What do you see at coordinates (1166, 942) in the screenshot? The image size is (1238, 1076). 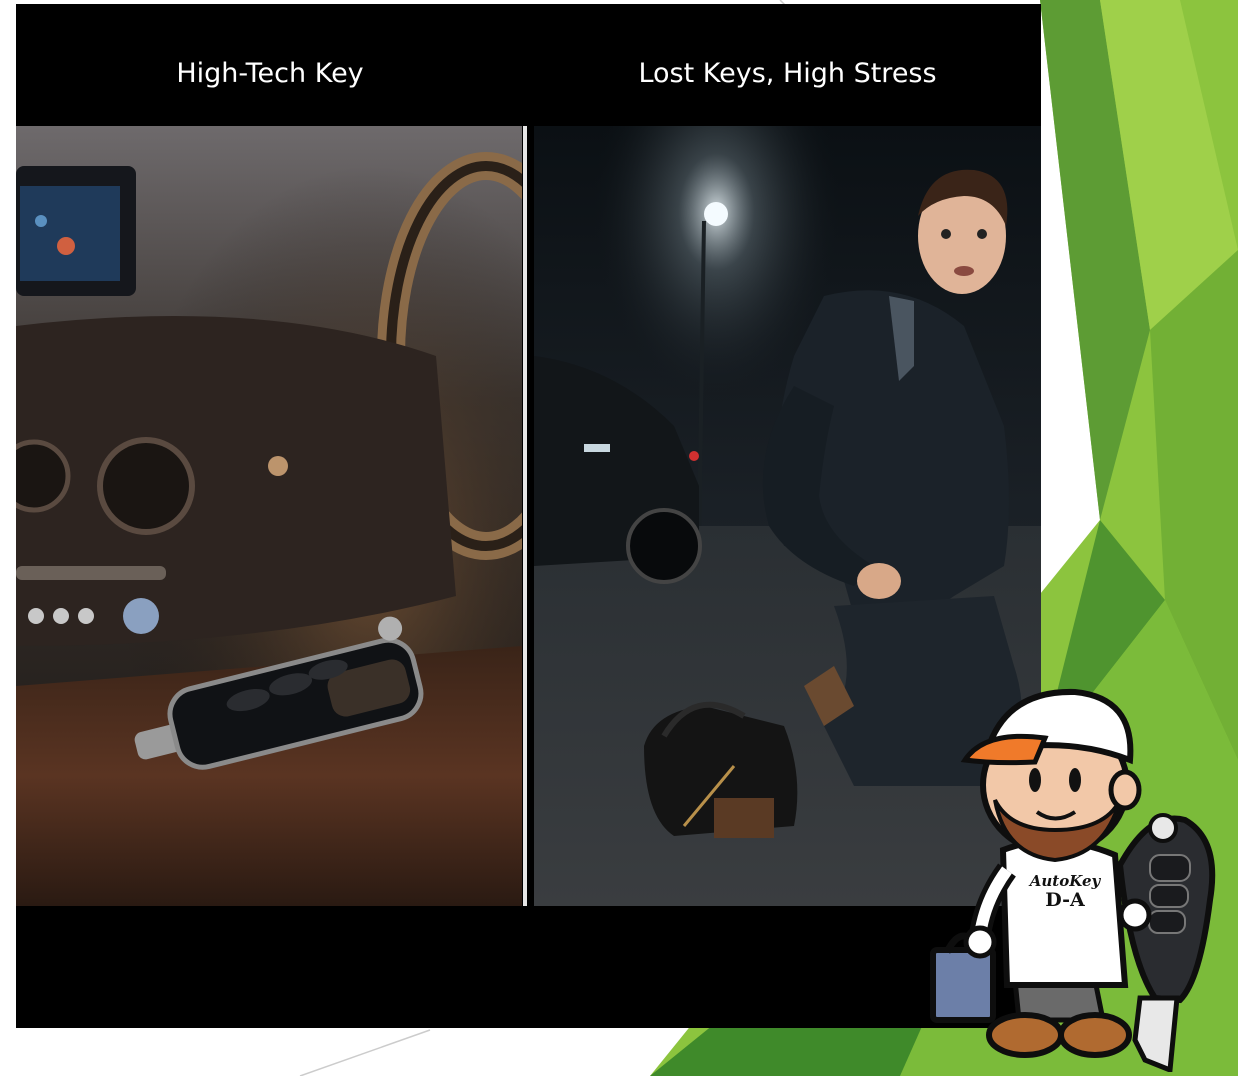 I see `car-key-icon` at bounding box center [1166, 942].